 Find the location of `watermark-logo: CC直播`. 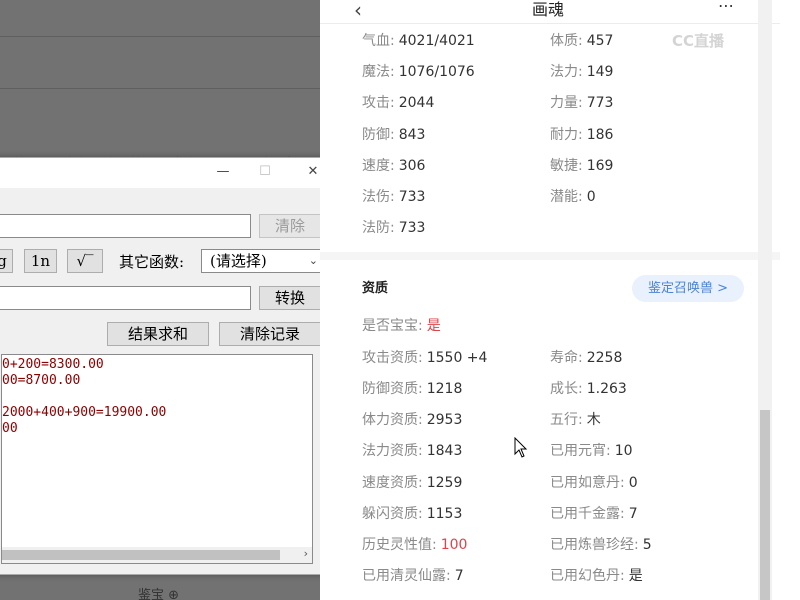

watermark-logo: CC直播 is located at coordinates (698, 41).